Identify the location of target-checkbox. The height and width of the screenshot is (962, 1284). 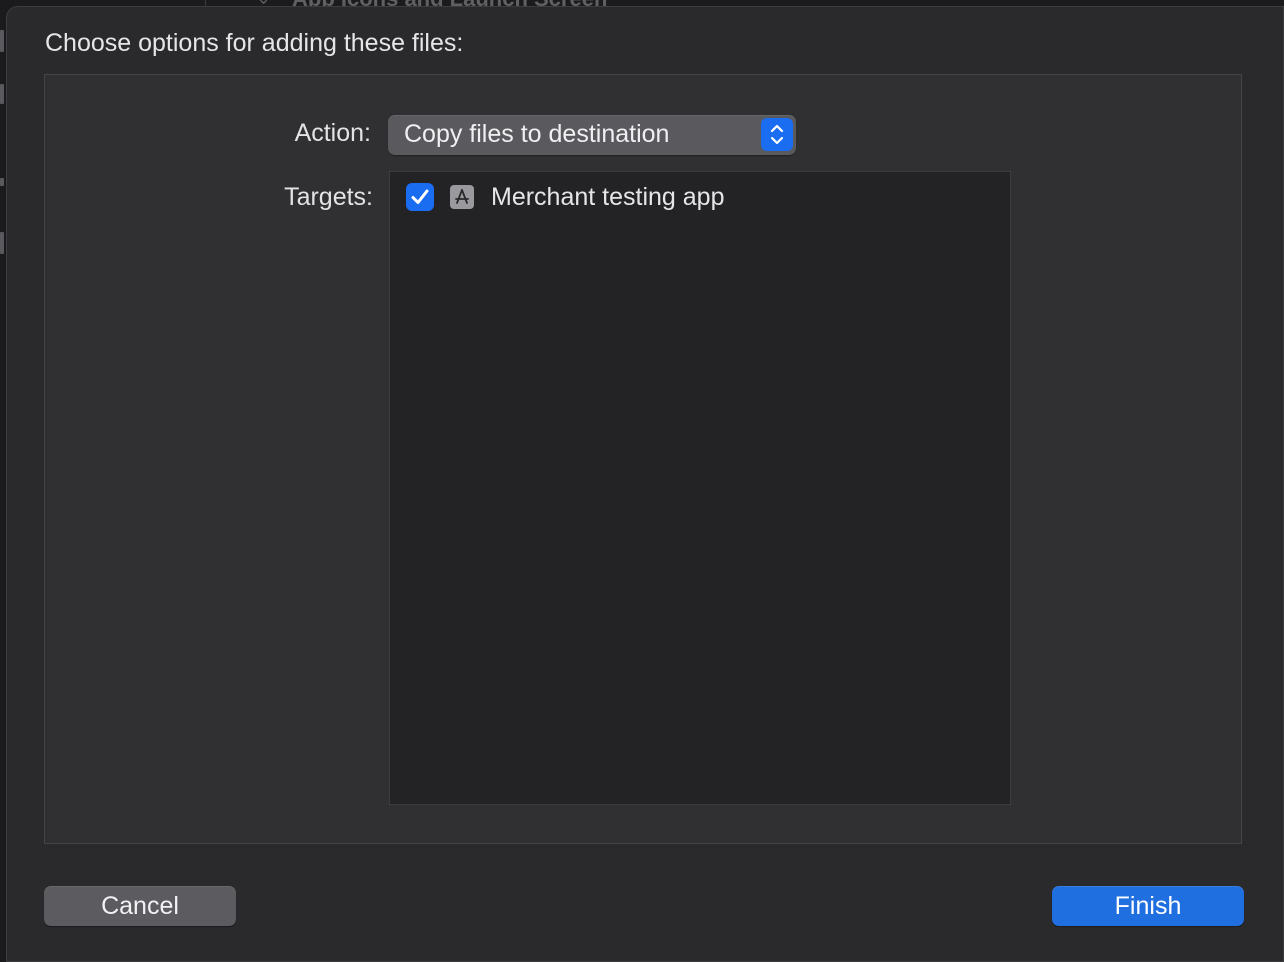
(420, 197).